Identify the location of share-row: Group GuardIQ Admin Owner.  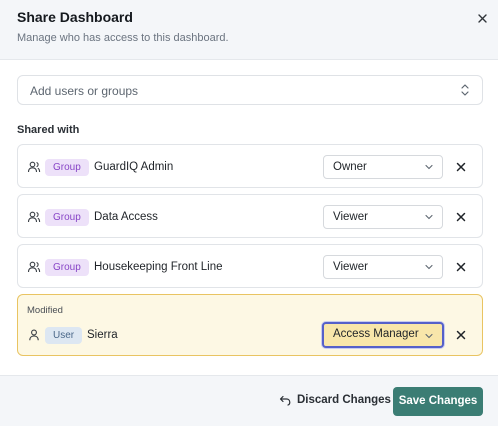
(250, 166).